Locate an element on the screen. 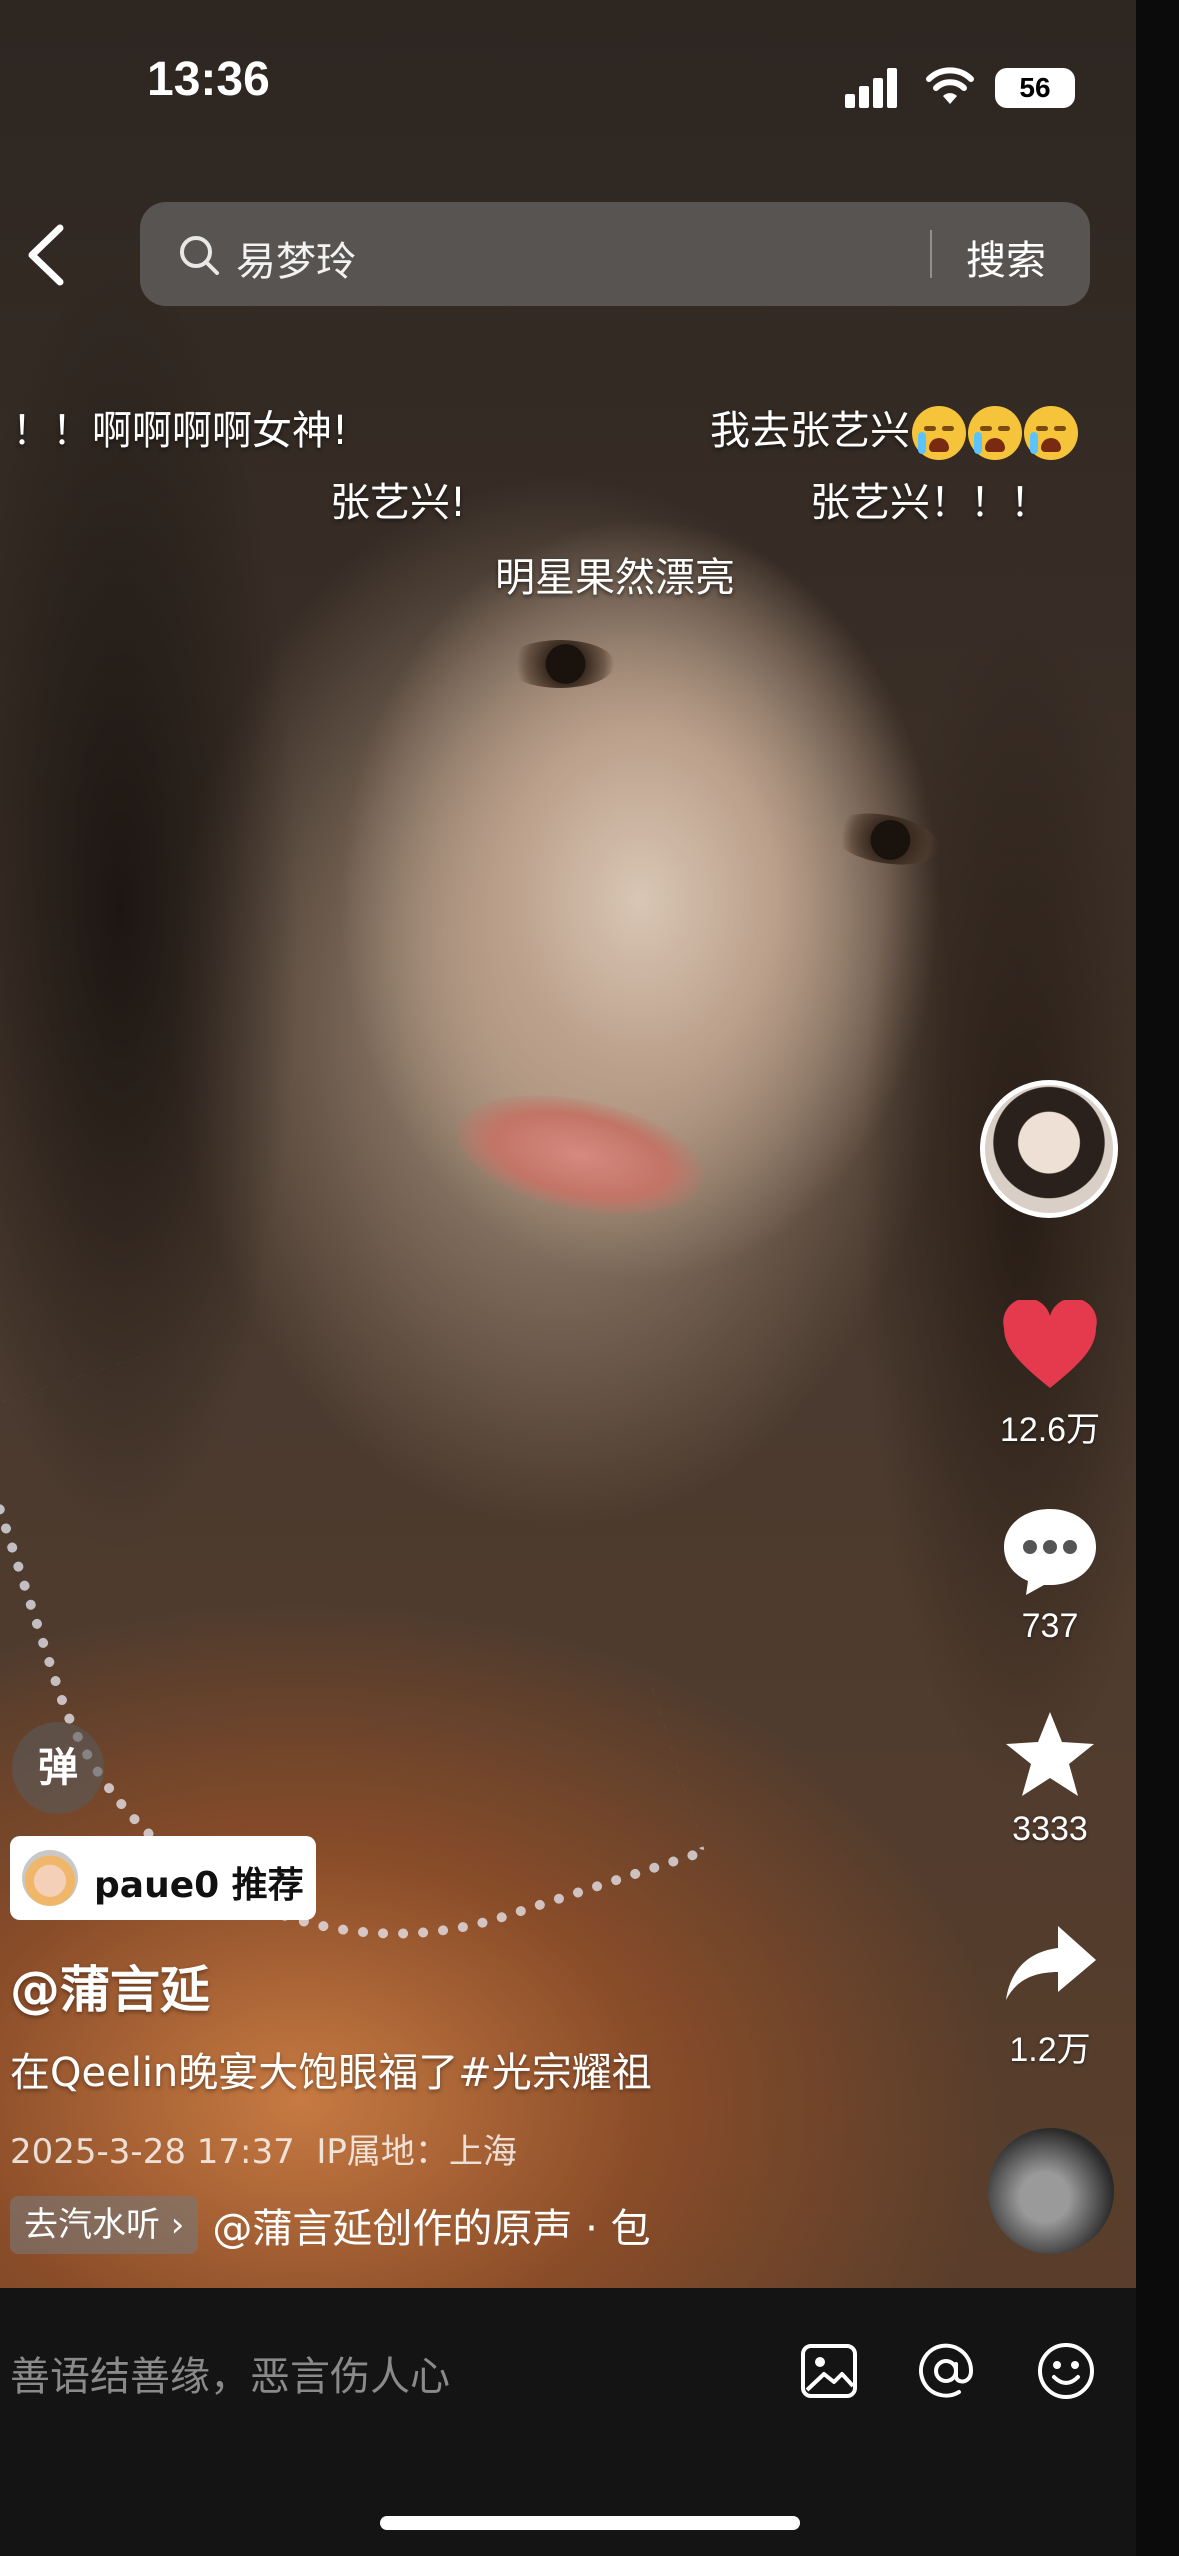 The image size is (1179, 2556). post-caption: 在Qeelin晚宴大饱眼福了#光宗耀祖 is located at coordinates (331, 2069).